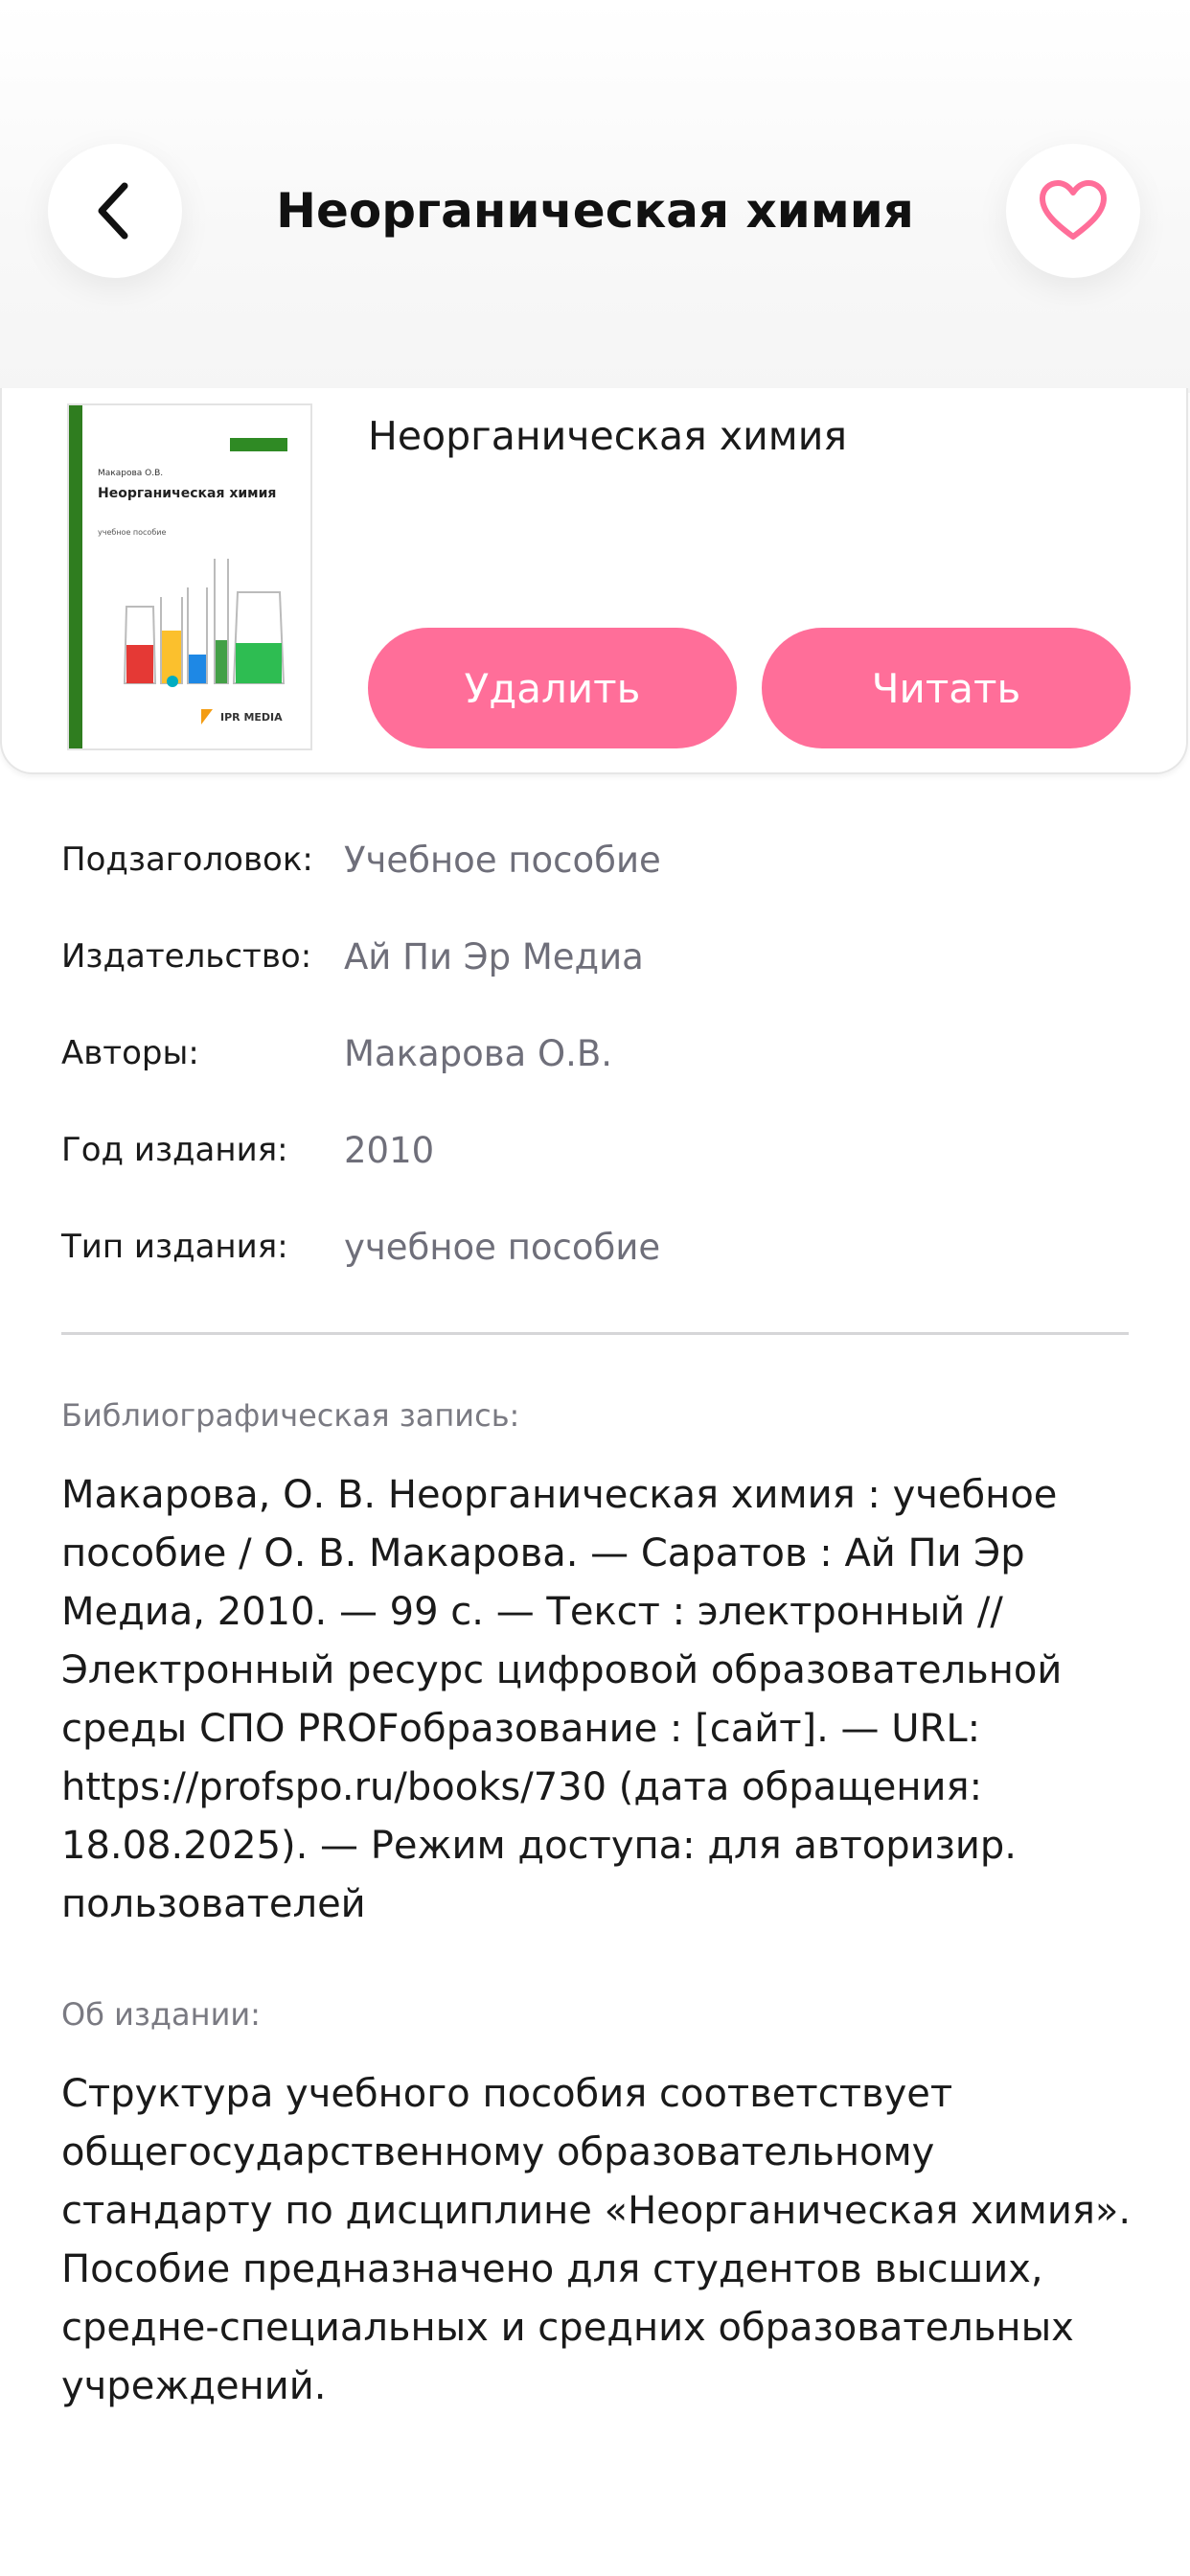 Image resolution: width=1190 pixels, height=2576 pixels. Describe the element at coordinates (598, 1150) in the screenshot. I see `detail-row-year: Год издания: 2010` at that location.